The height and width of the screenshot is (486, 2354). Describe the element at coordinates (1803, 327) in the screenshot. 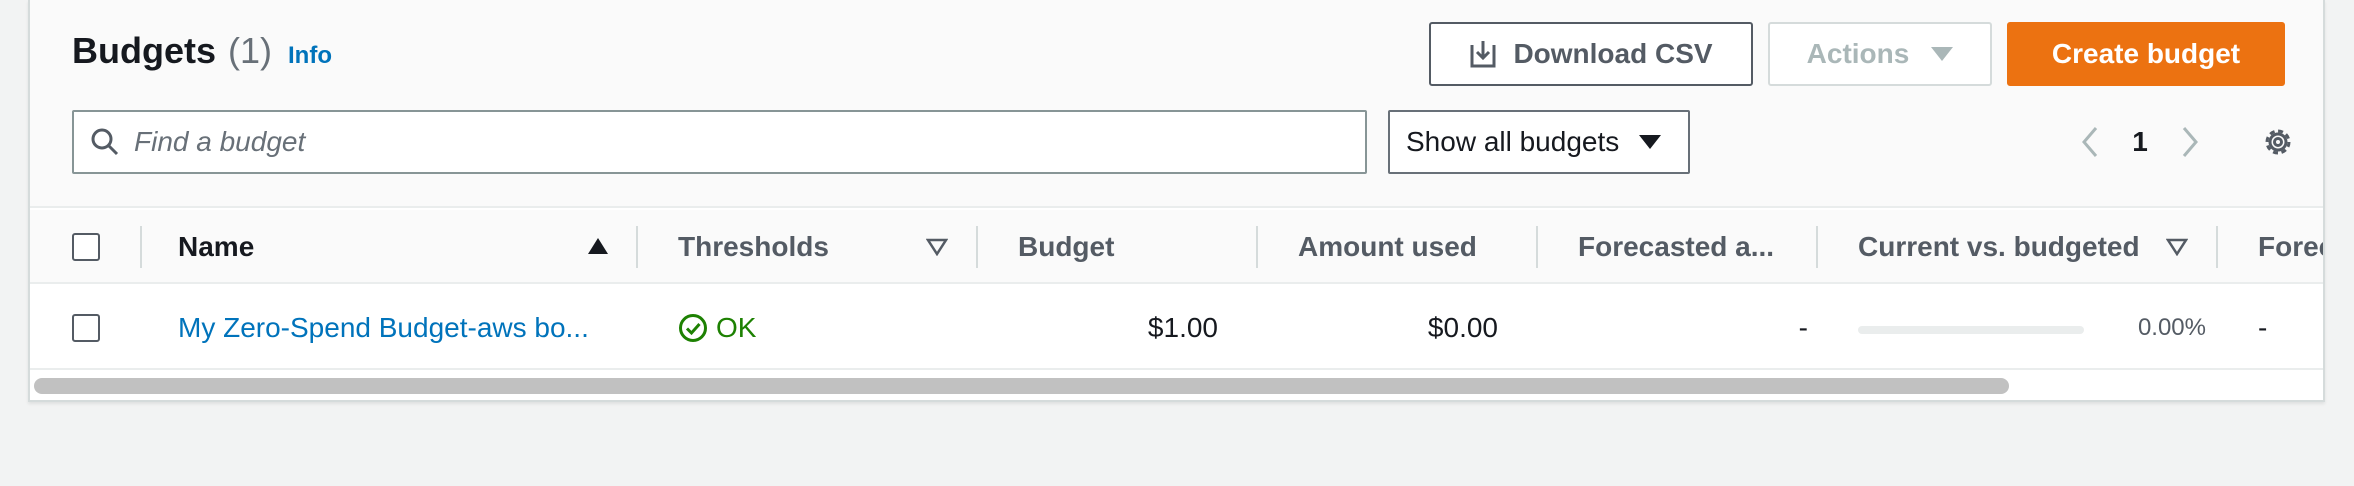

I see `forecasted-amount: -` at that location.